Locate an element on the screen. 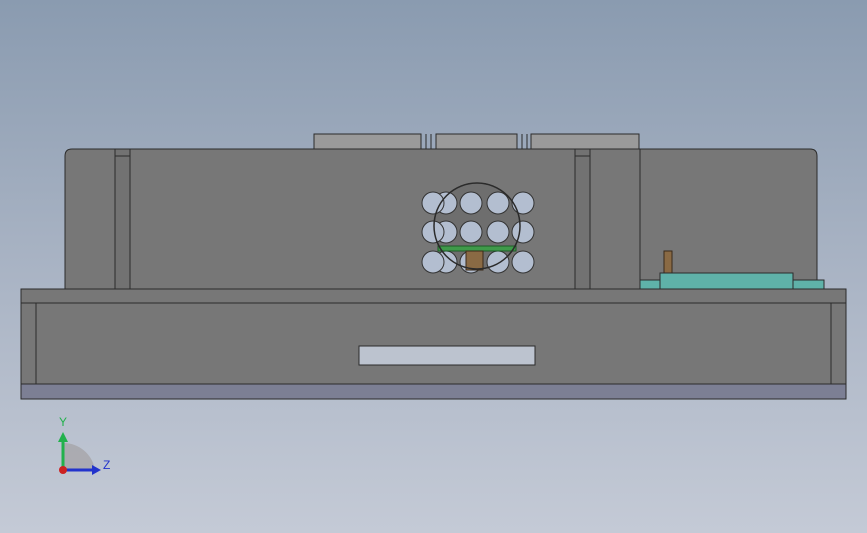 The width and height of the screenshot is (867, 533). fan-vent is located at coordinates (478, 228).